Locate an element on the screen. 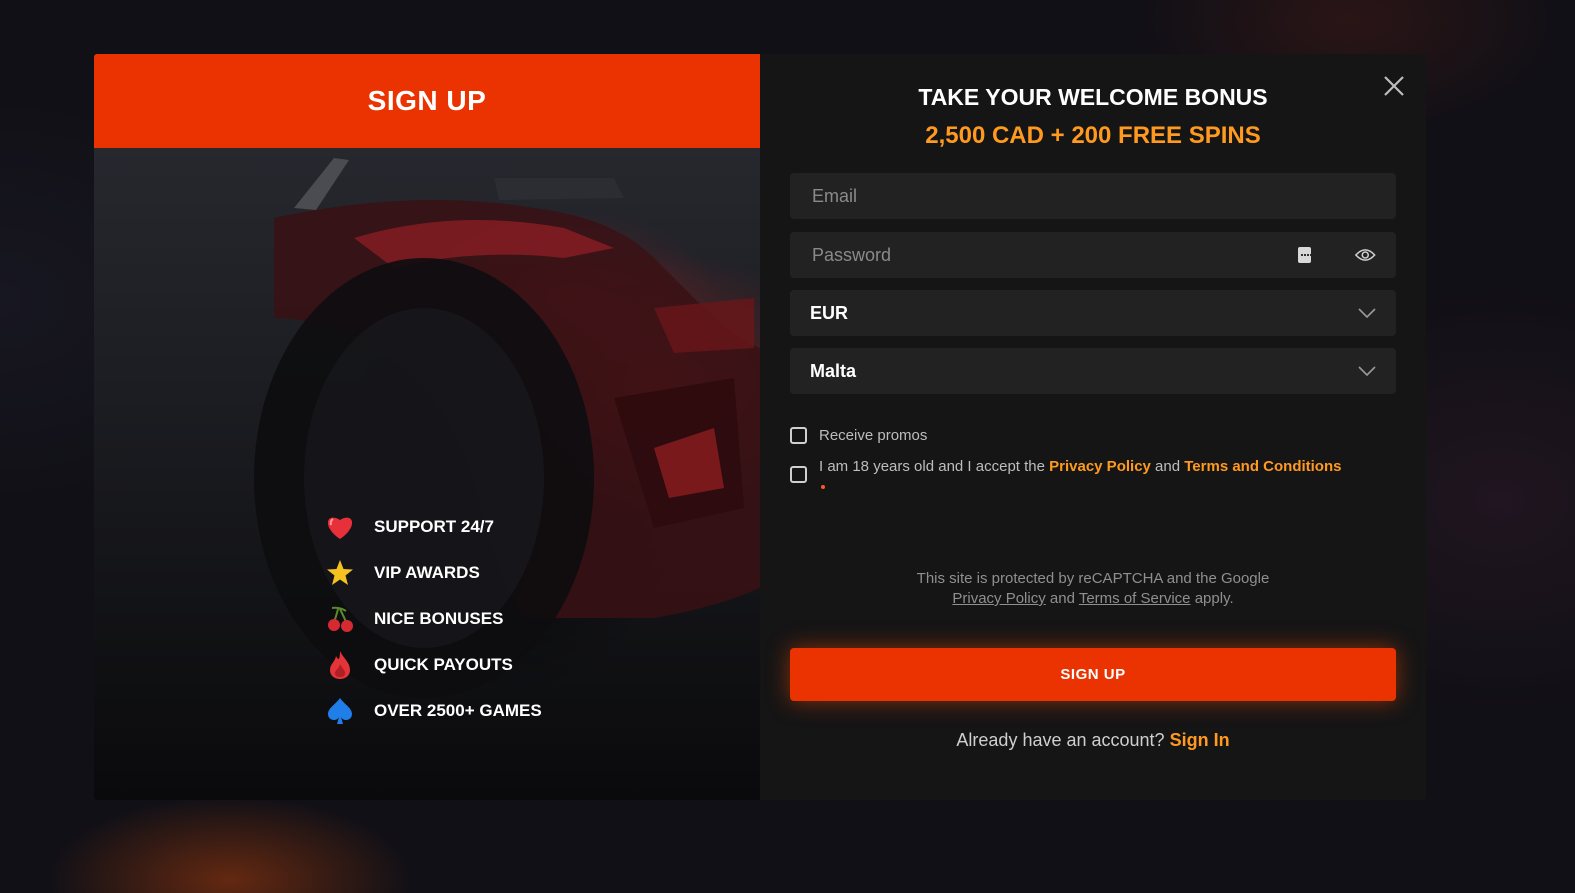  feature-label: OVER 2500+ GAMES is located at coordinates (458, 710).